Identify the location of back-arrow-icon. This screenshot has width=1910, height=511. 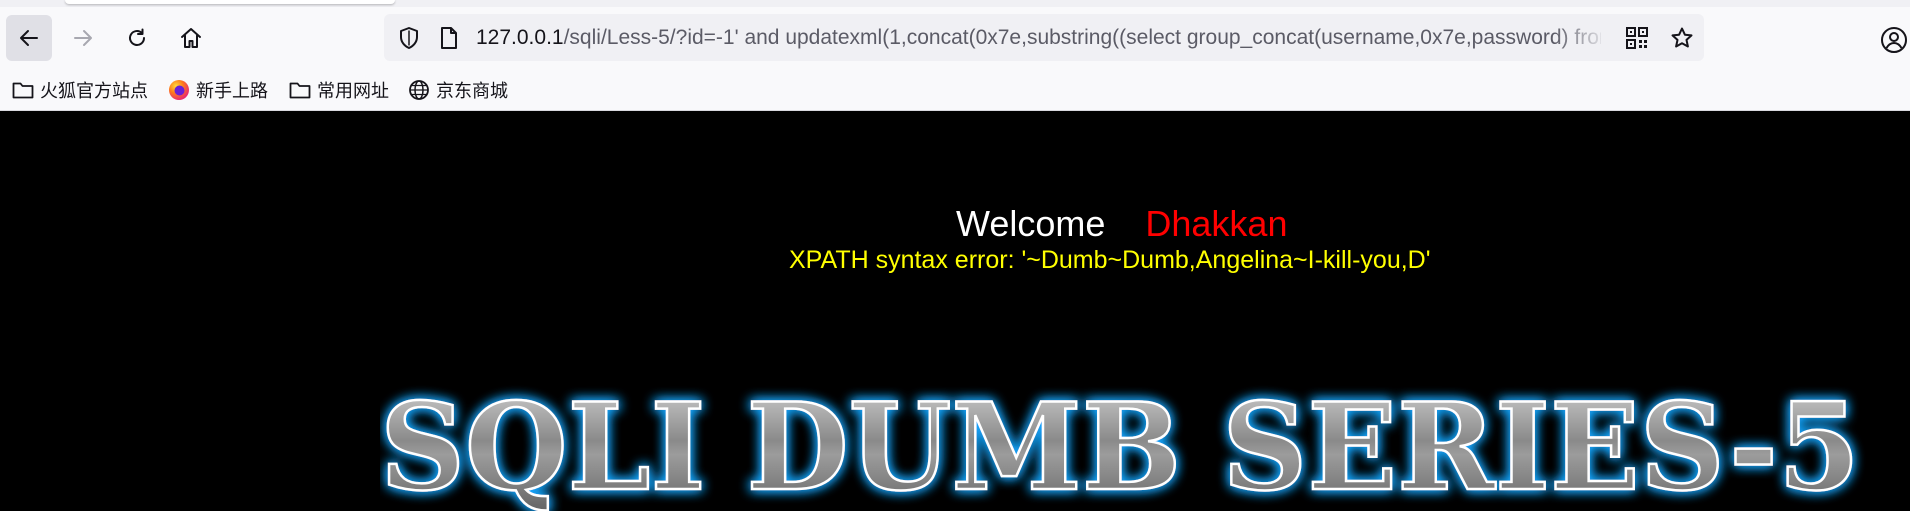
(29, 38).